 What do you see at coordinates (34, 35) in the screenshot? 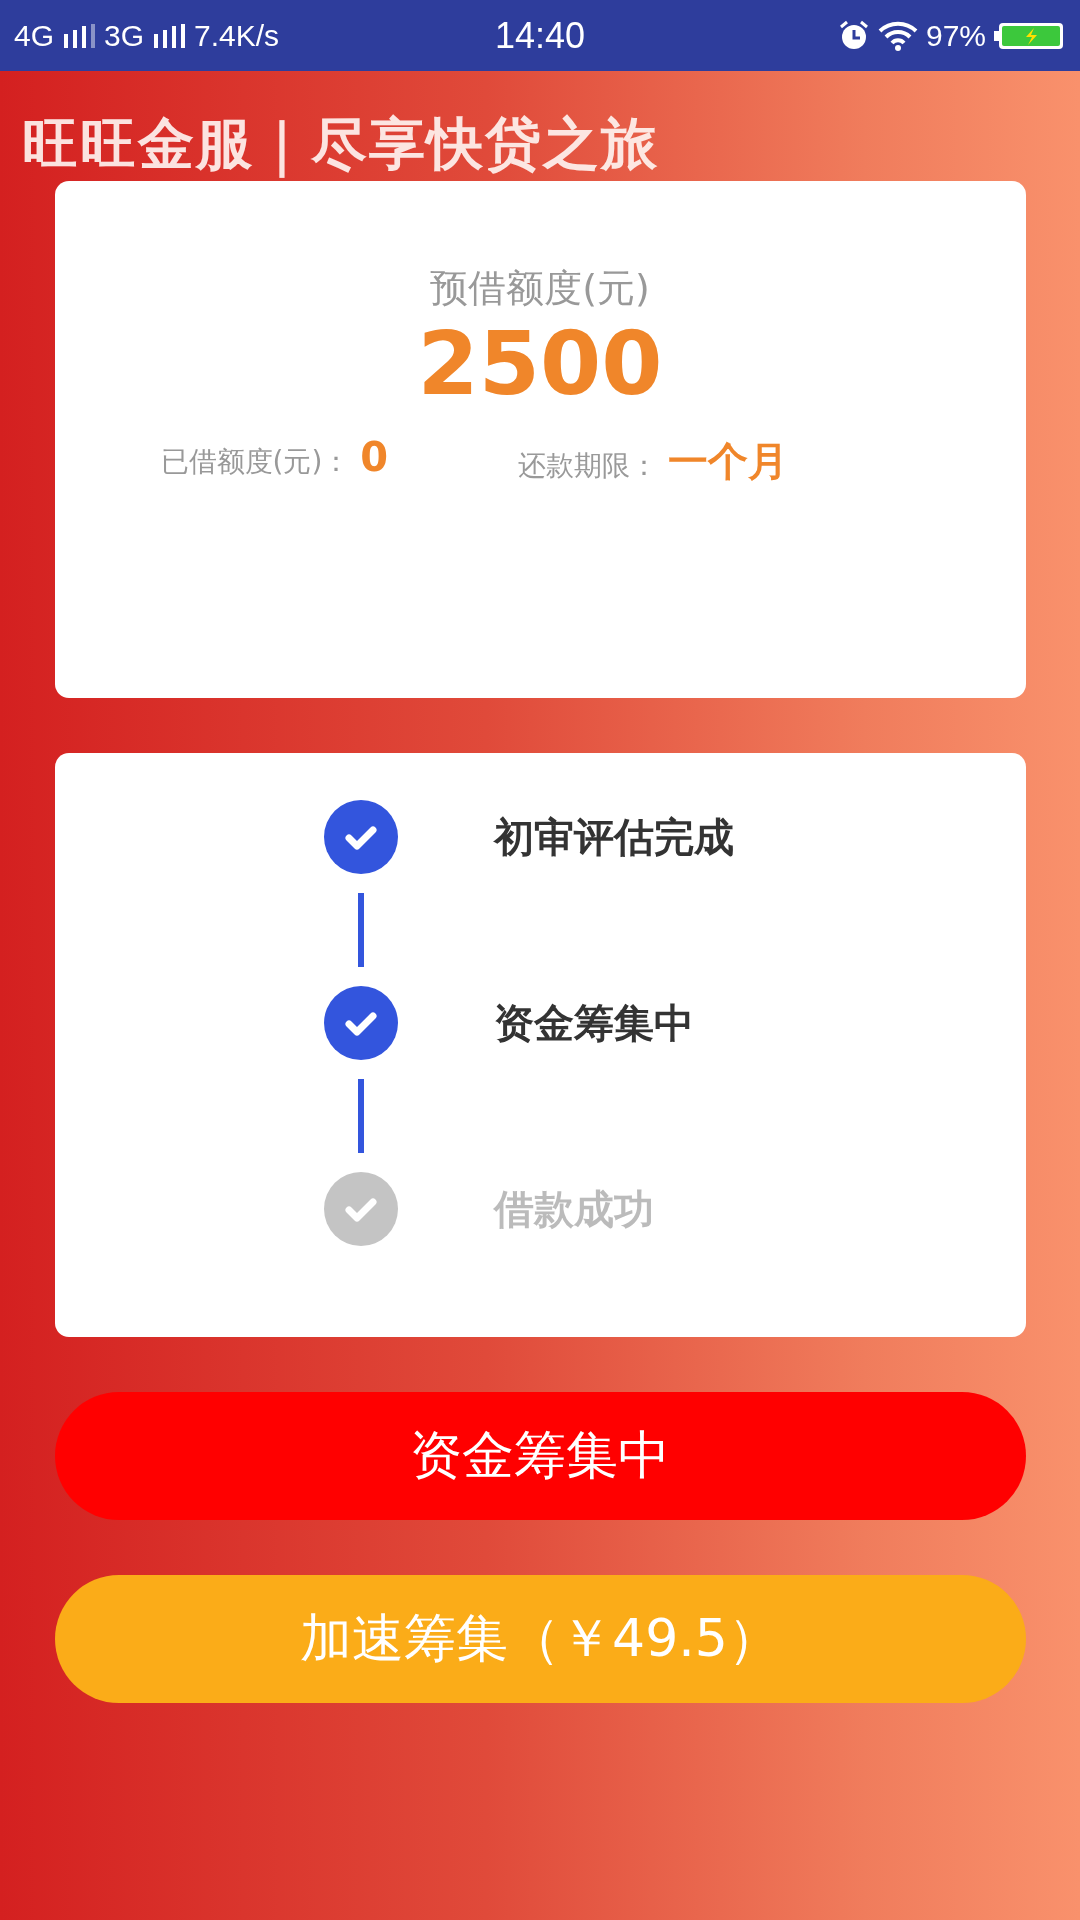
I see `network-label: 4G` at bounding box center [34, 35].